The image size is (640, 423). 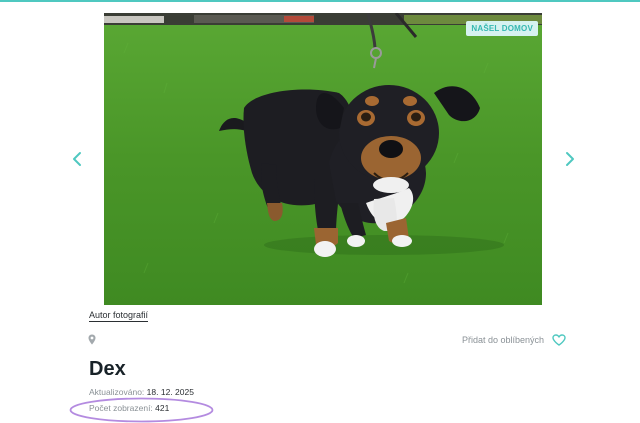 I want to click on top-accent-bar, so click(x=320, y=1).